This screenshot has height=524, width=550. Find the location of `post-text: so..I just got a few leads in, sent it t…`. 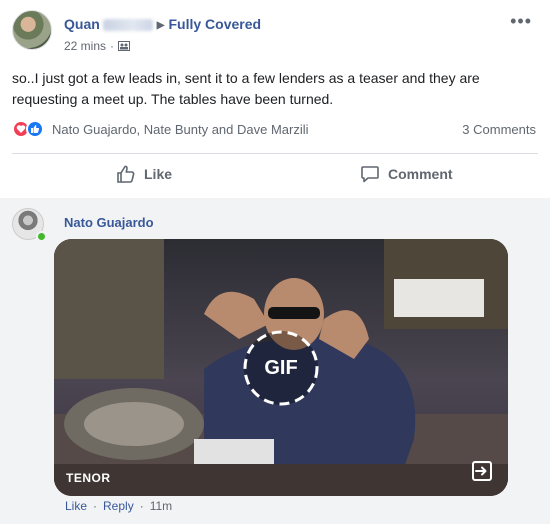

post-text: so..I just got a few leads in, sent it t… is located at coordinates (246, 88).